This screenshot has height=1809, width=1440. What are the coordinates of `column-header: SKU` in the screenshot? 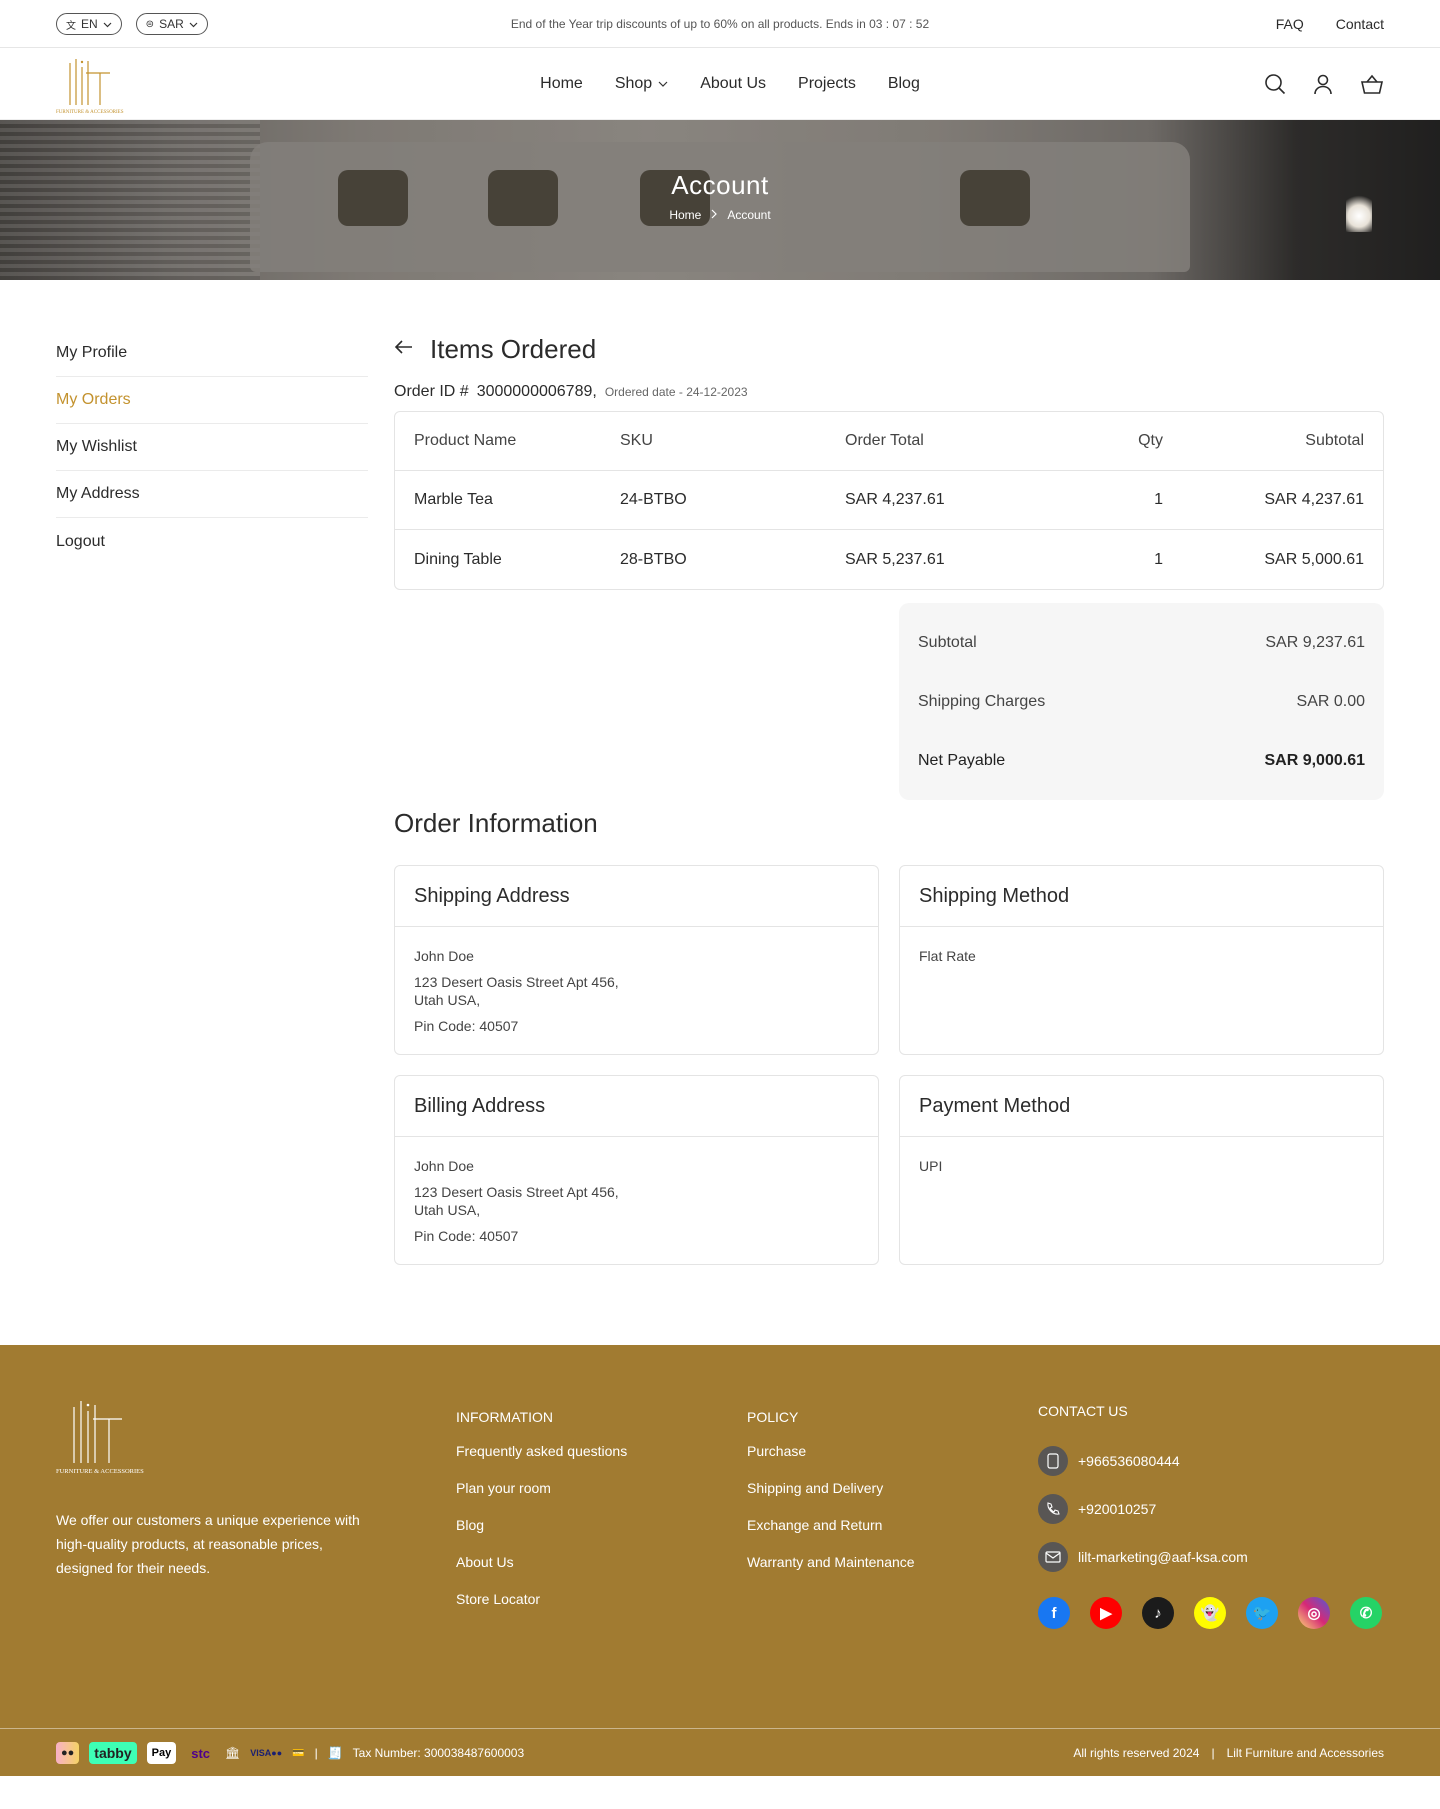 It's located at (636, 440).